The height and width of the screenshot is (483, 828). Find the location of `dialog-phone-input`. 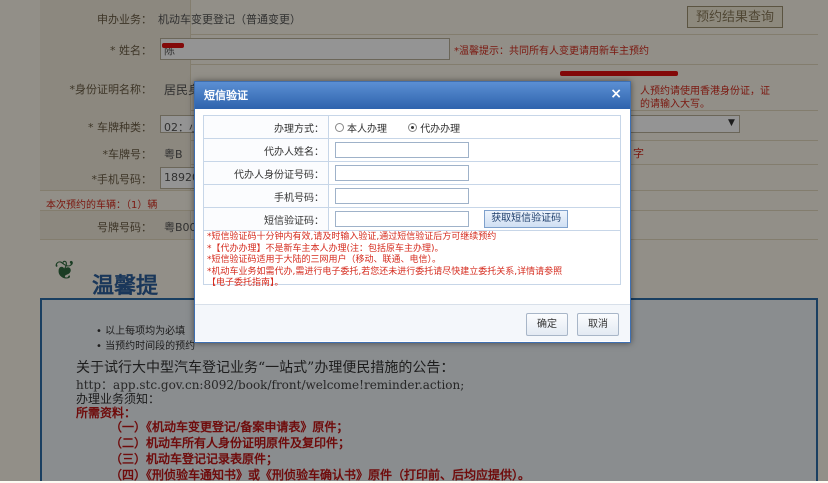

dialog-phone-input is located at coordinates (402, 196).